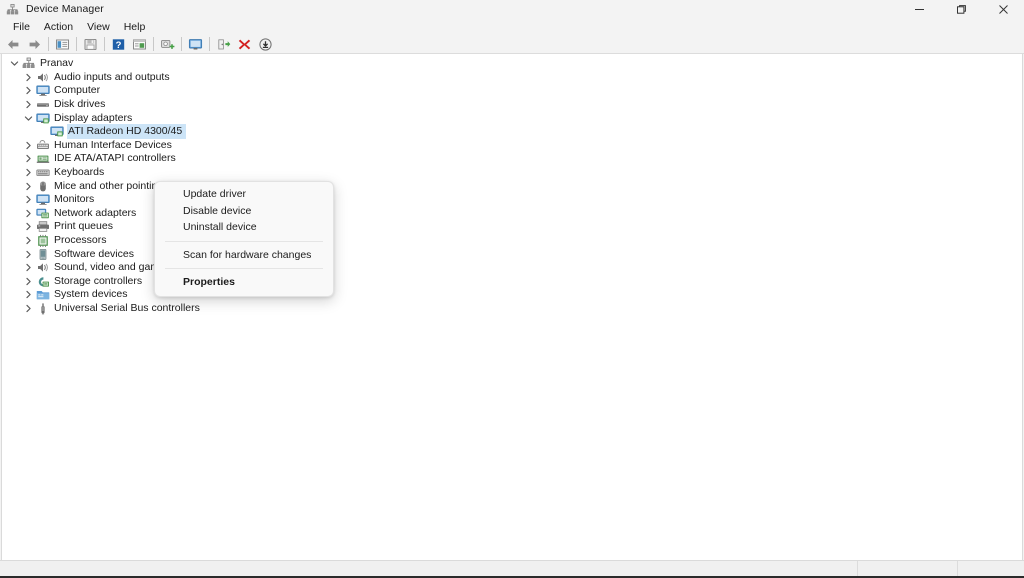 This screenshot has width=1024, height=578. I want to click on save-button, so click(90, 44).